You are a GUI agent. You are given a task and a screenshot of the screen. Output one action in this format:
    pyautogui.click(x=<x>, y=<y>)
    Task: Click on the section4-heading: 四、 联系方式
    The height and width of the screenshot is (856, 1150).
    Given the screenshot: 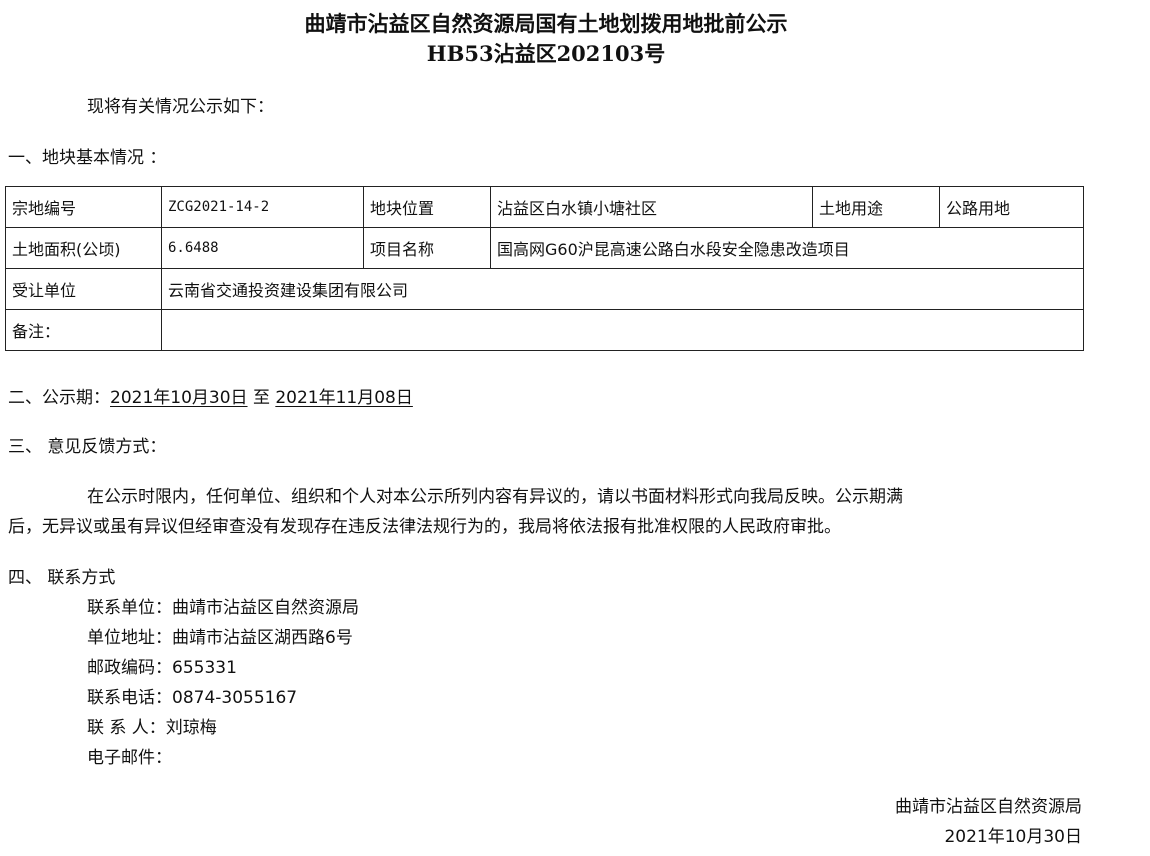 What is the action you would take?
    pyautogui.click(x=62, y=578)
    